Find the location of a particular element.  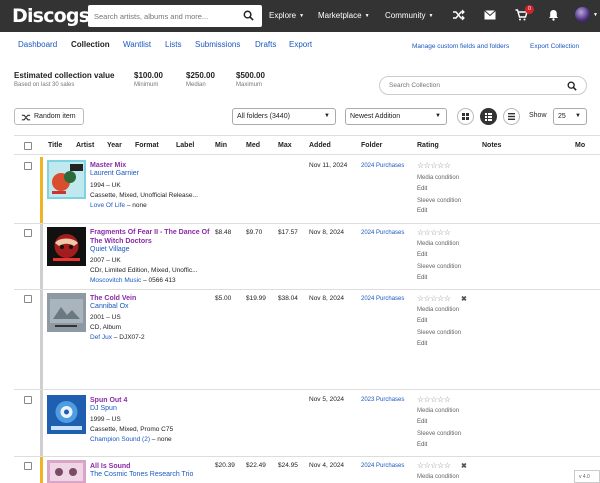

release-label: Moscovitch Music – 0566 413 is located at coordinates (133, 280).